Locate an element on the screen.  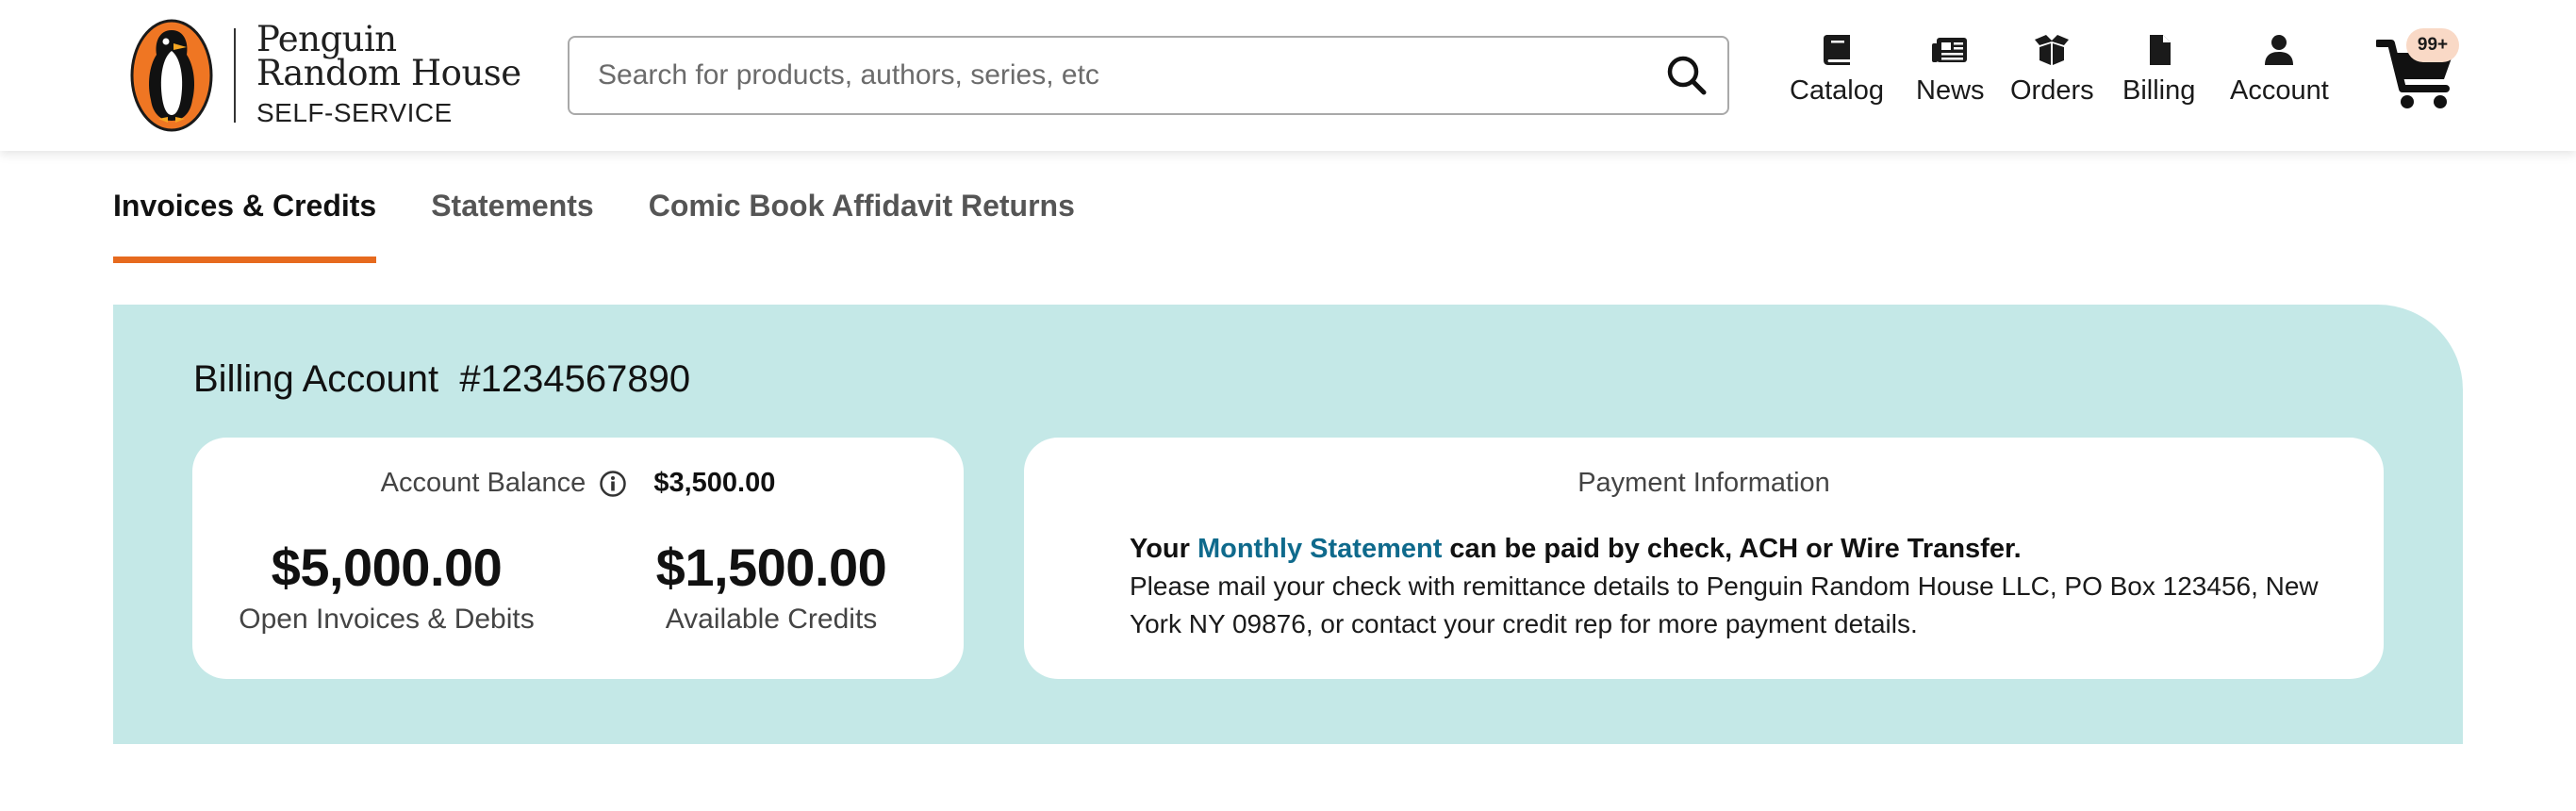
brand-logo: Penguin Random House SELF-SERVICE is located at coordinates (325, 75).